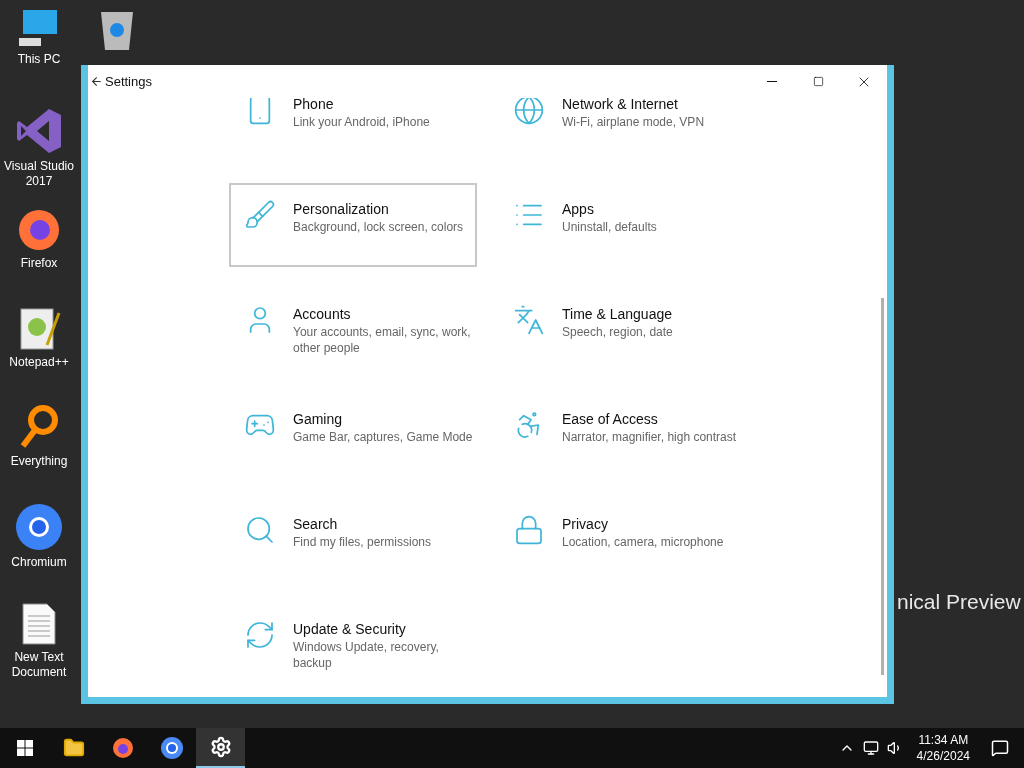 The width and height of the screenshot is (1024, 768). What do you see at coordinates (39, 255) in the screenshot?
I see `desktop-icon: Firefox` at bounding box center [39, 255].